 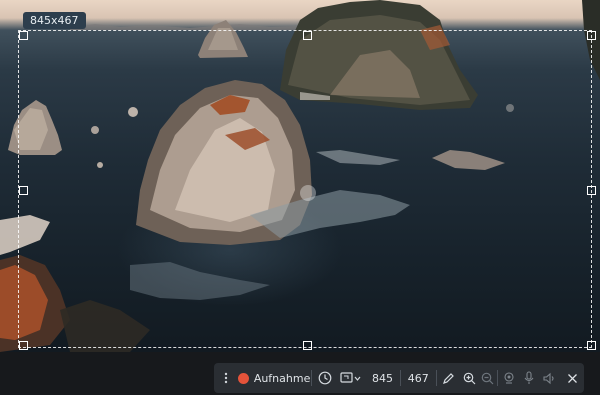 I want to click on microphone-icon, so click(x=529, y=378).